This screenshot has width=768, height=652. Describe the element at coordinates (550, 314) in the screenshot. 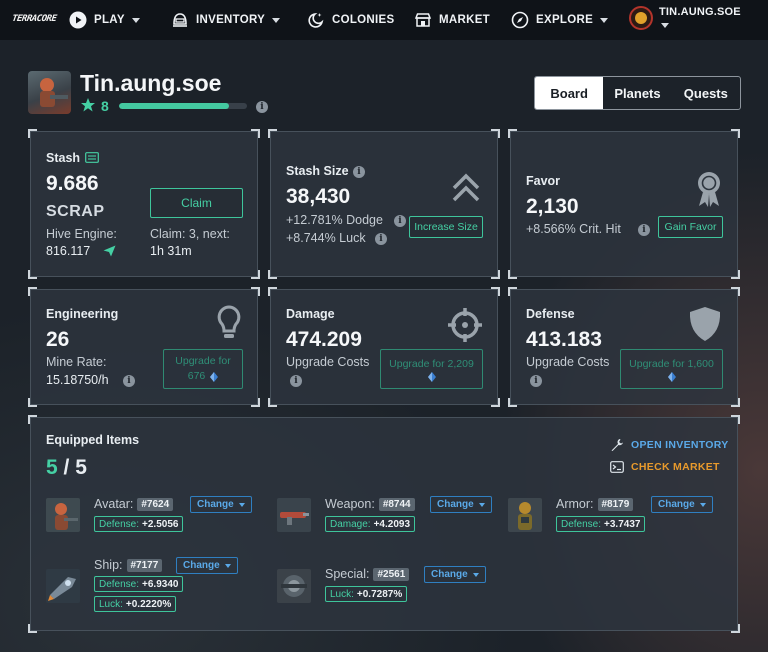

I see `defense-title: Defense` at that location.